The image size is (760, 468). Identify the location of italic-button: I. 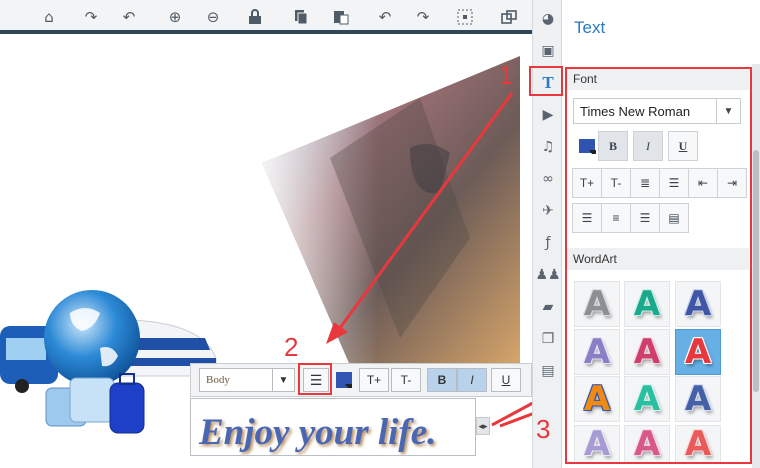
(472, 380).